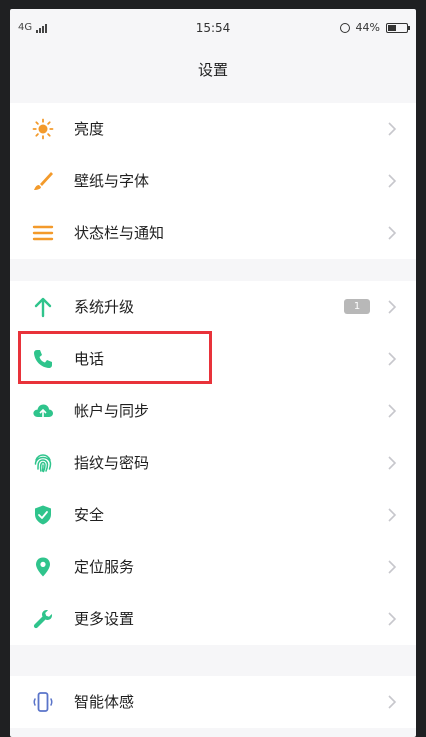 This screenshot has width=426, height=737. I want to click on settings-item-statusbar-notification: 状态栏与通知, so click(213, 233).